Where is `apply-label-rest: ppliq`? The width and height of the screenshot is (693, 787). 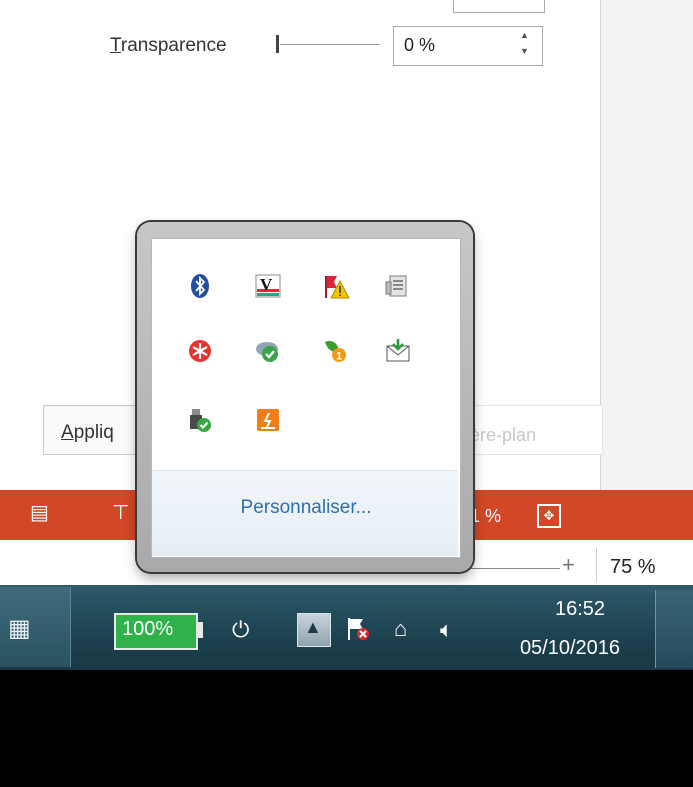 apply-label-rest: ppliq is located at coordinates (93, 432).